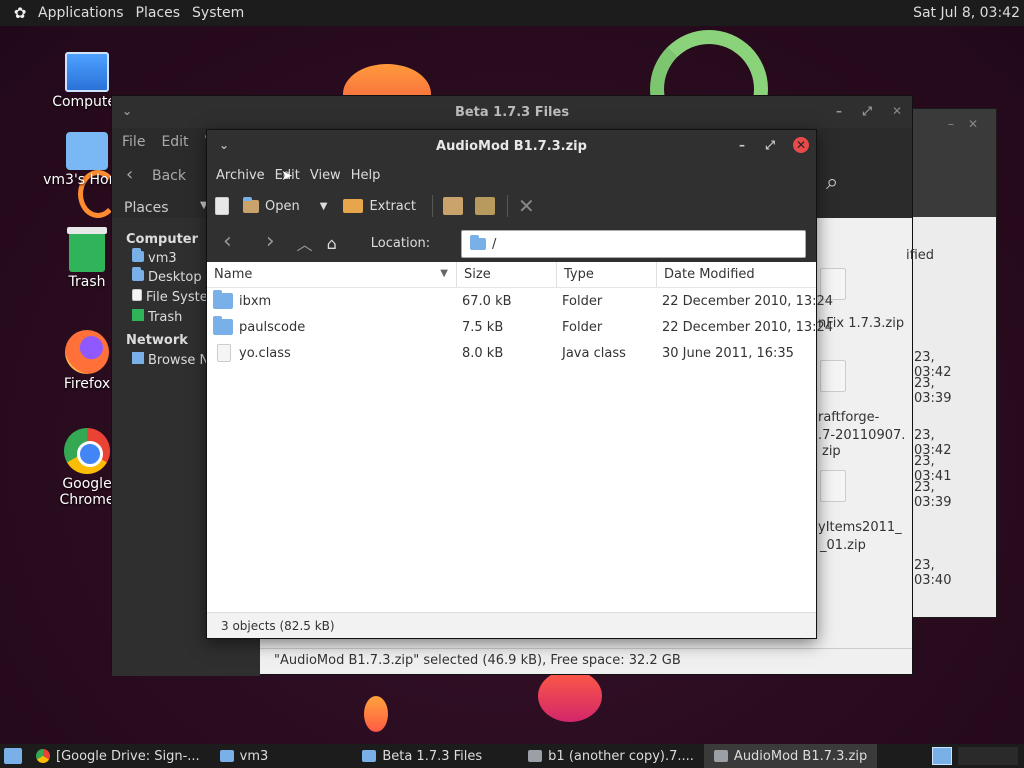  Describe the element at coordinates (353, 206) in the screenshot. I see `extract-icon` at that location.